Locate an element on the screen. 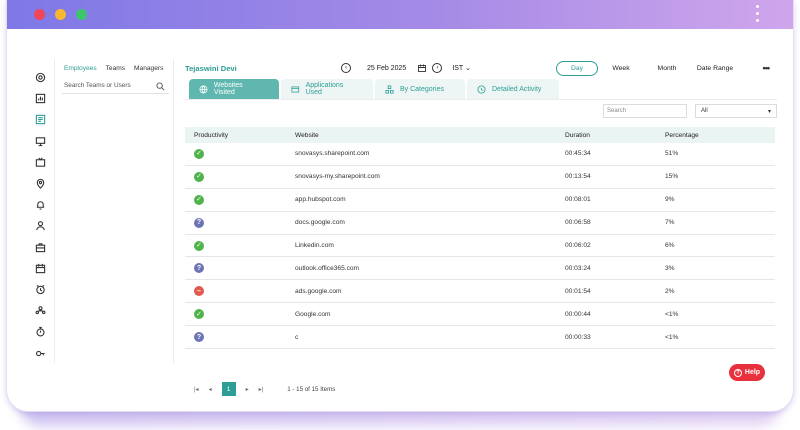 The width and height of the screenshot is (800, 430). help-label: Help is located at coordinates (752, 372).